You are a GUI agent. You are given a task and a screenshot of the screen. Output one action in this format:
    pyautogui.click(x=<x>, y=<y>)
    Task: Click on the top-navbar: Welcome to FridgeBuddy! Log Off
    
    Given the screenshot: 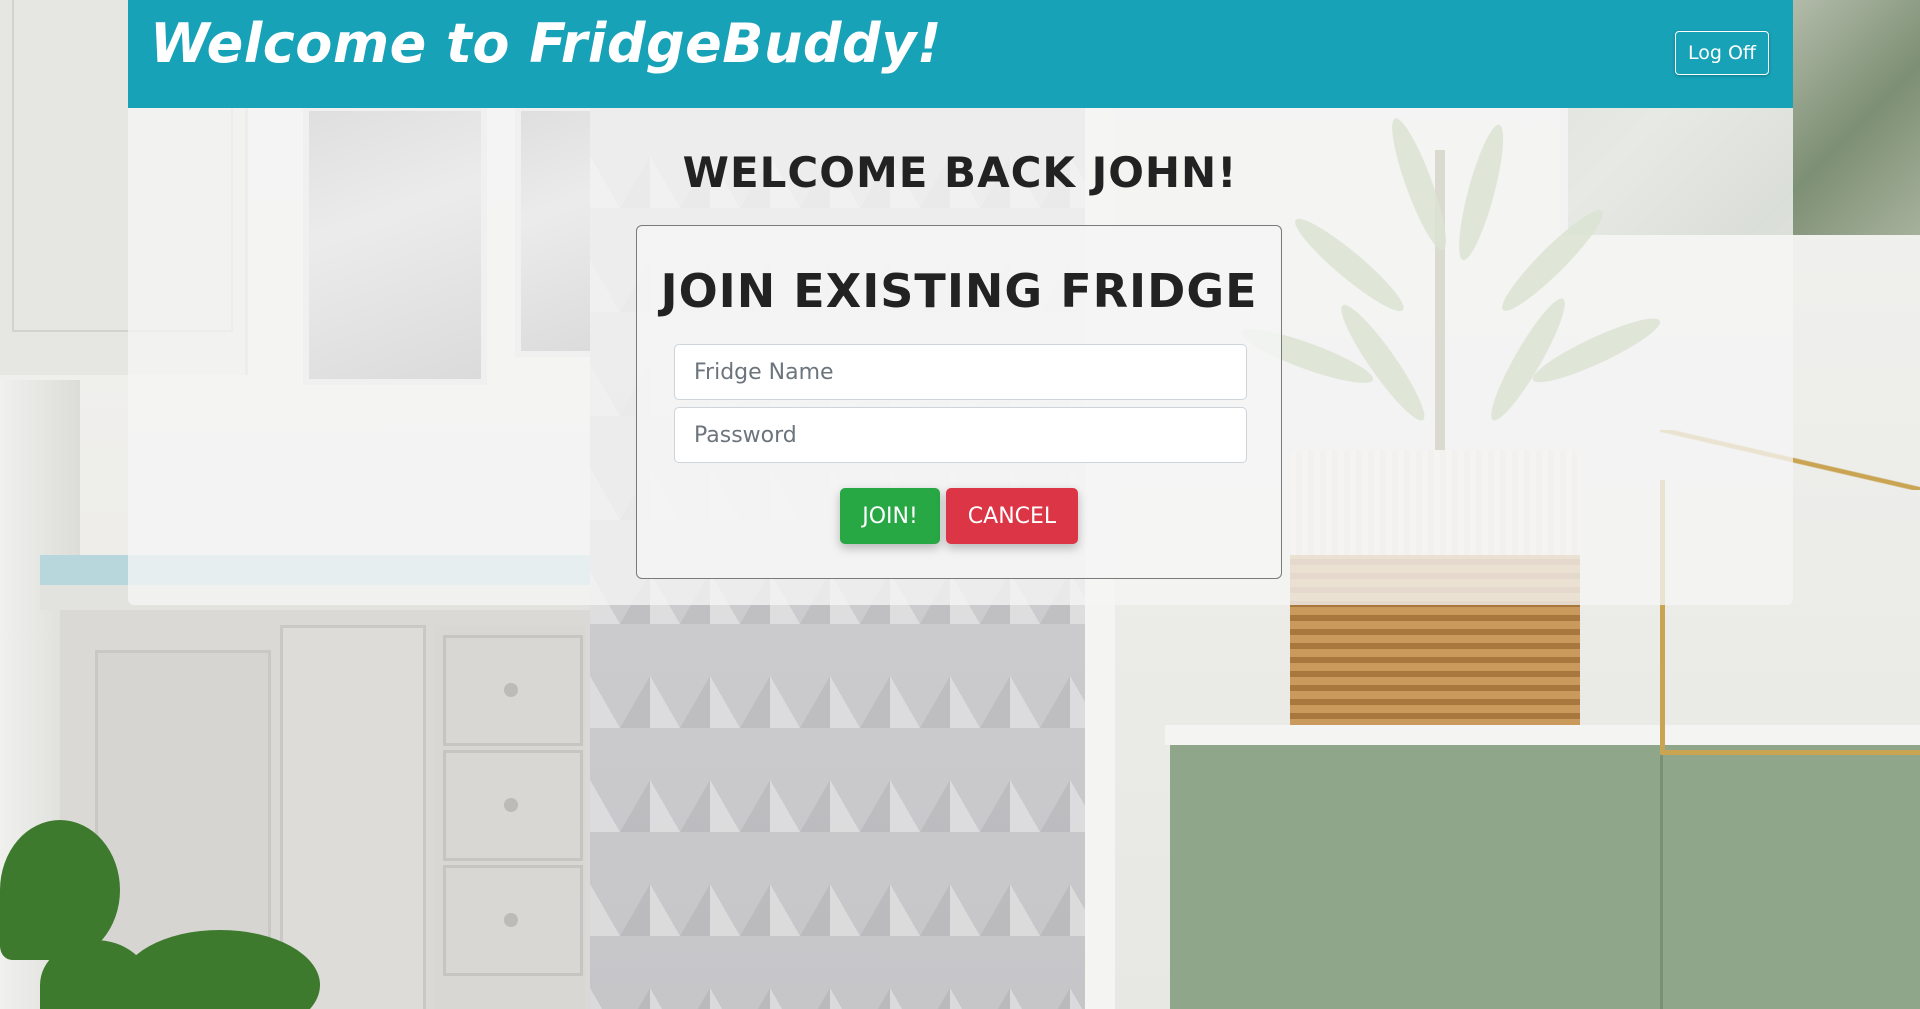 What is the action you would take?
    pyautogui.click(x=960, y=54)
    